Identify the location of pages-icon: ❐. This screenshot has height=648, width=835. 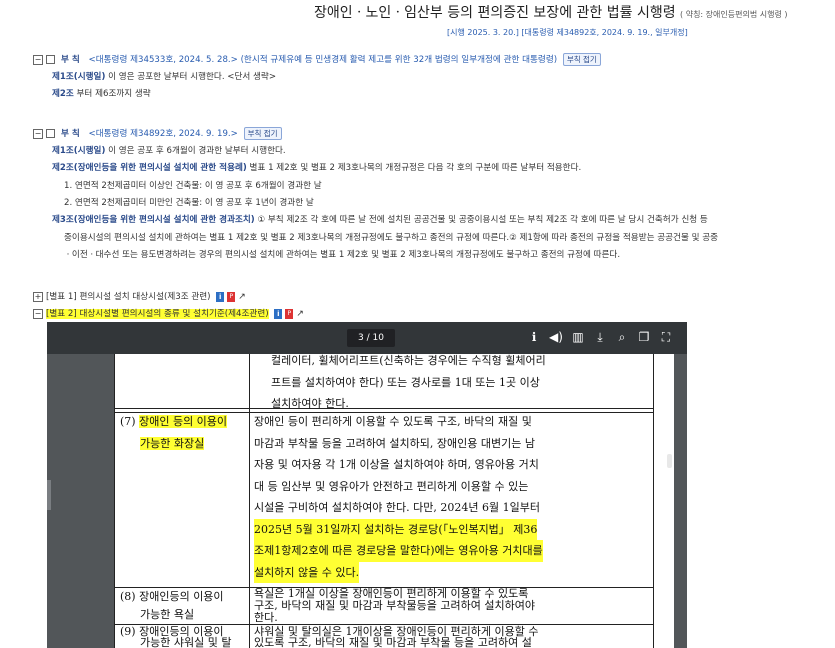
(644, 337).